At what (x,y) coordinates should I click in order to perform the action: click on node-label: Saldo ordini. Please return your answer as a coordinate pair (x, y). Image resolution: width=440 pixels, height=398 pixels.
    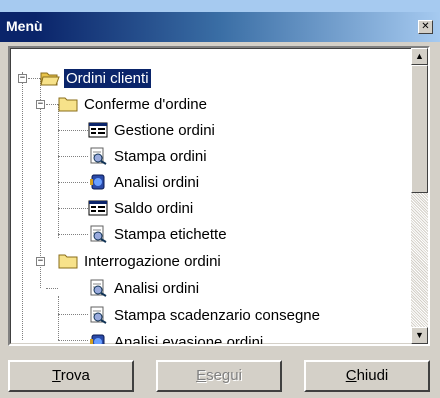
    Looking at the image, I should click on (154, 208).